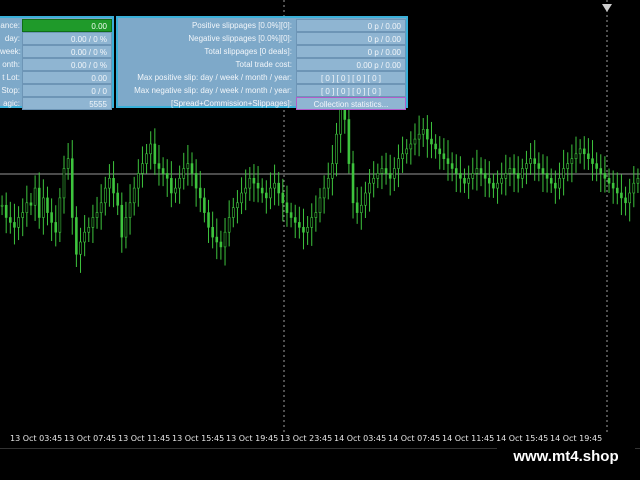  What do you see at coordinates (522, 438) in the screenshot?
I see `time-tick-label: 14 Oct 15:45` at bounding box center [522, 438].